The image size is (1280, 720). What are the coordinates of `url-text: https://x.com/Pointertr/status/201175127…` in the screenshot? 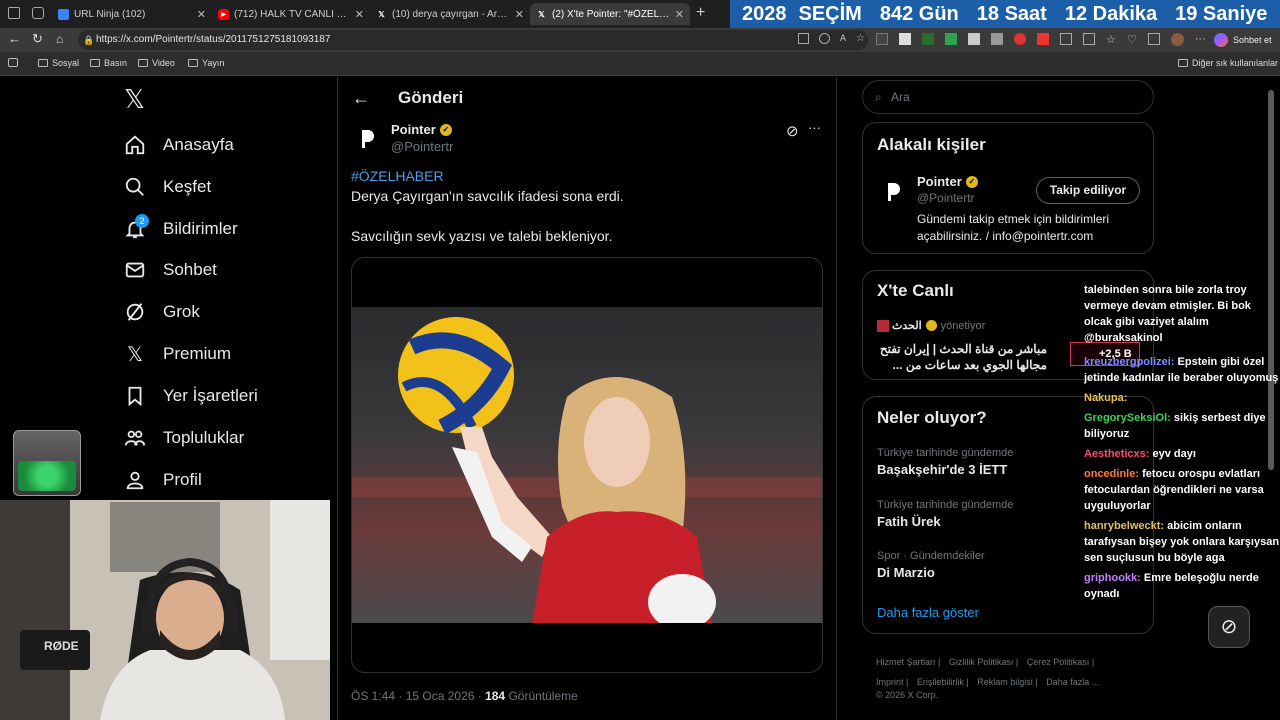 It's located at (213, 39).